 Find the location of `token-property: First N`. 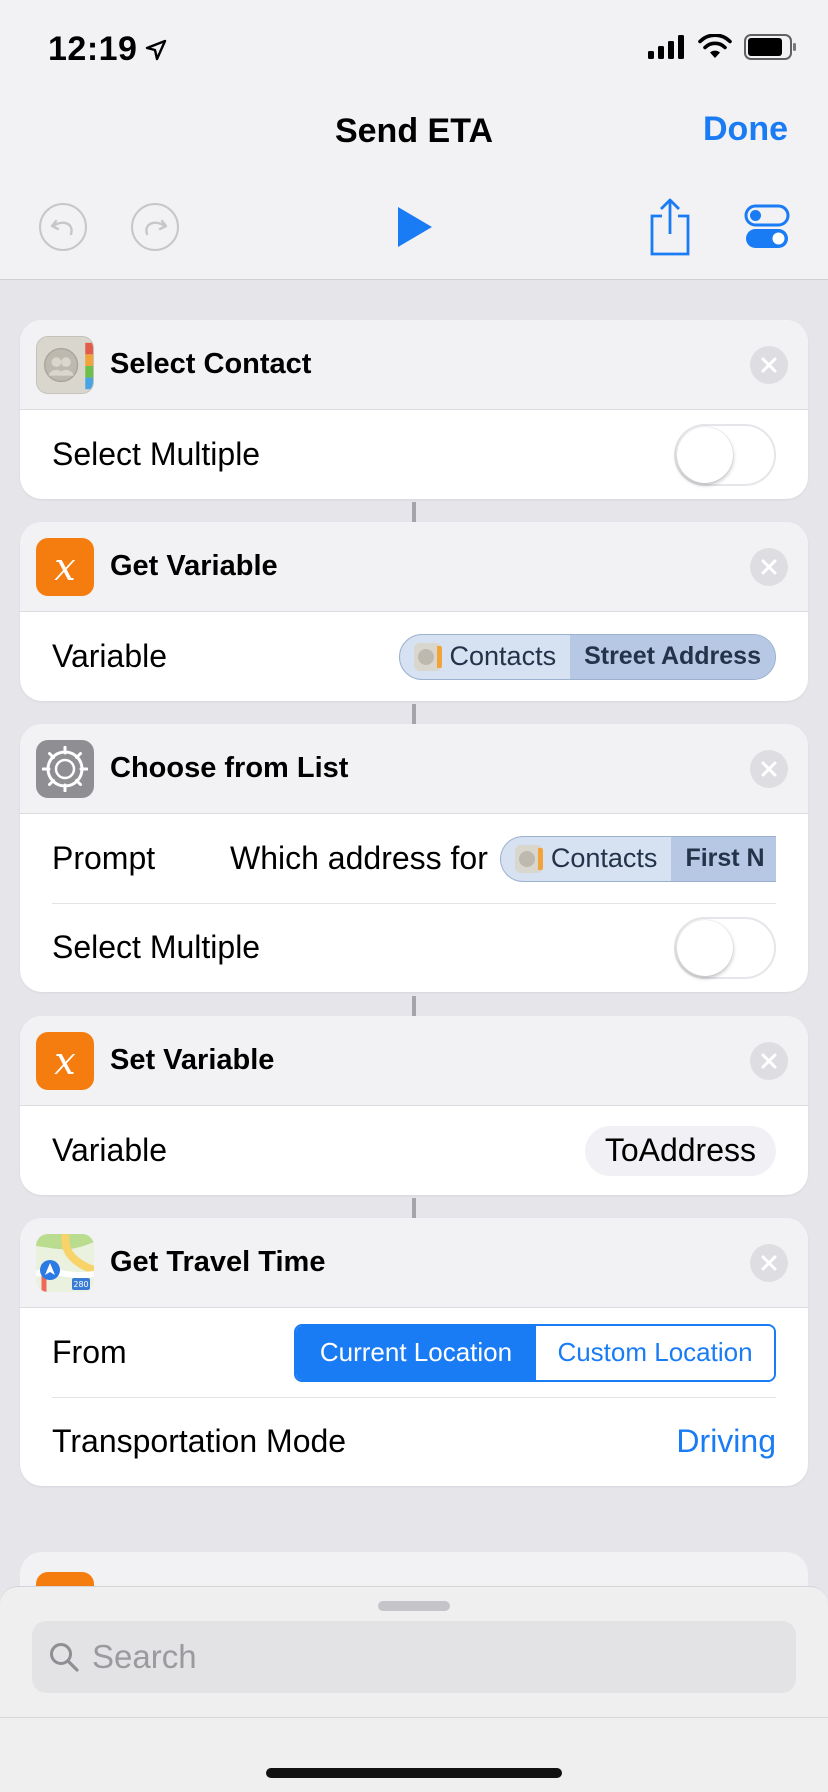

token-property: First N is located at coordinates (723, 858).